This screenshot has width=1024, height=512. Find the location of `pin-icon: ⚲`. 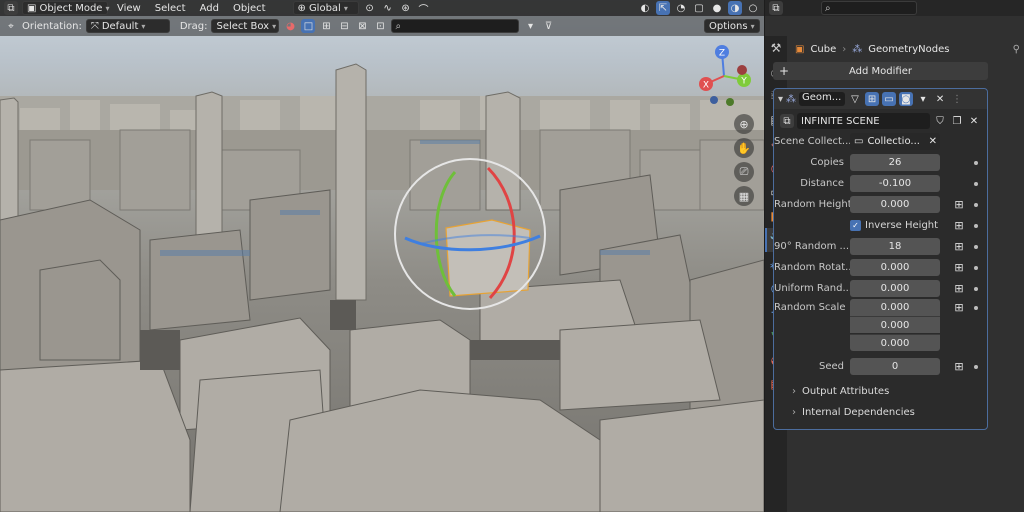

pin-icon: ⚲ is located at coordinates (1016, 49).